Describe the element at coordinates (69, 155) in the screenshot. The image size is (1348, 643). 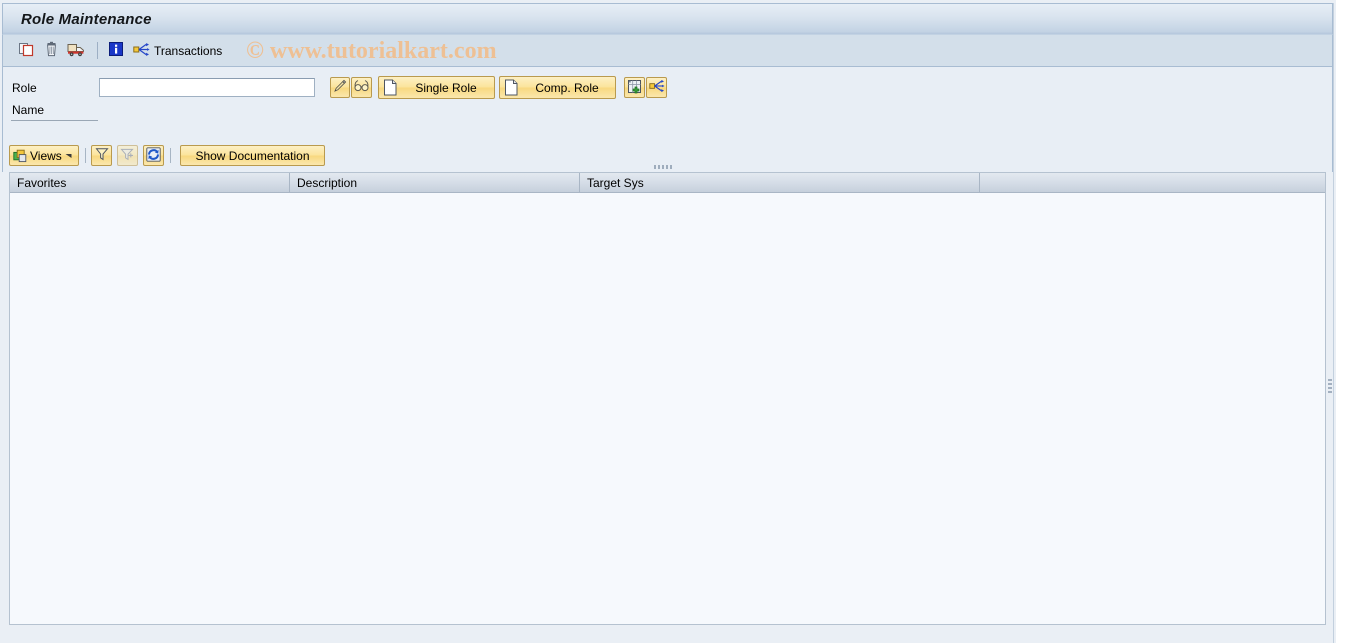
I see `chevron-down-icon` at that location.